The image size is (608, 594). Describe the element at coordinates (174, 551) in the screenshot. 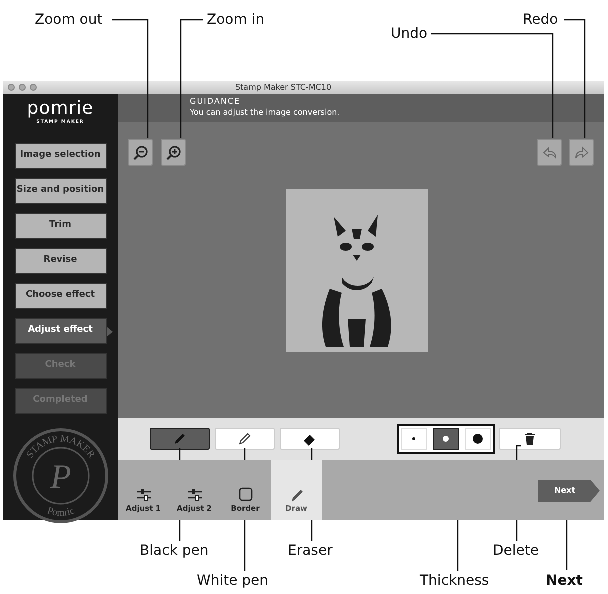

I see `callout-label: Black pen` at that location.